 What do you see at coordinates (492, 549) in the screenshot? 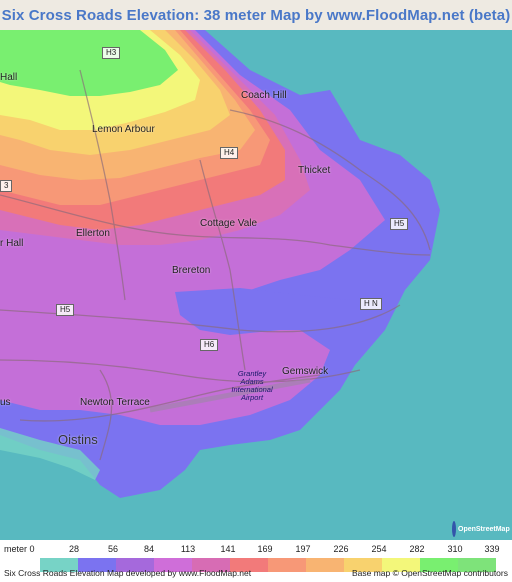
I see `legend-tick: 339` at bounding box center [492, 549].